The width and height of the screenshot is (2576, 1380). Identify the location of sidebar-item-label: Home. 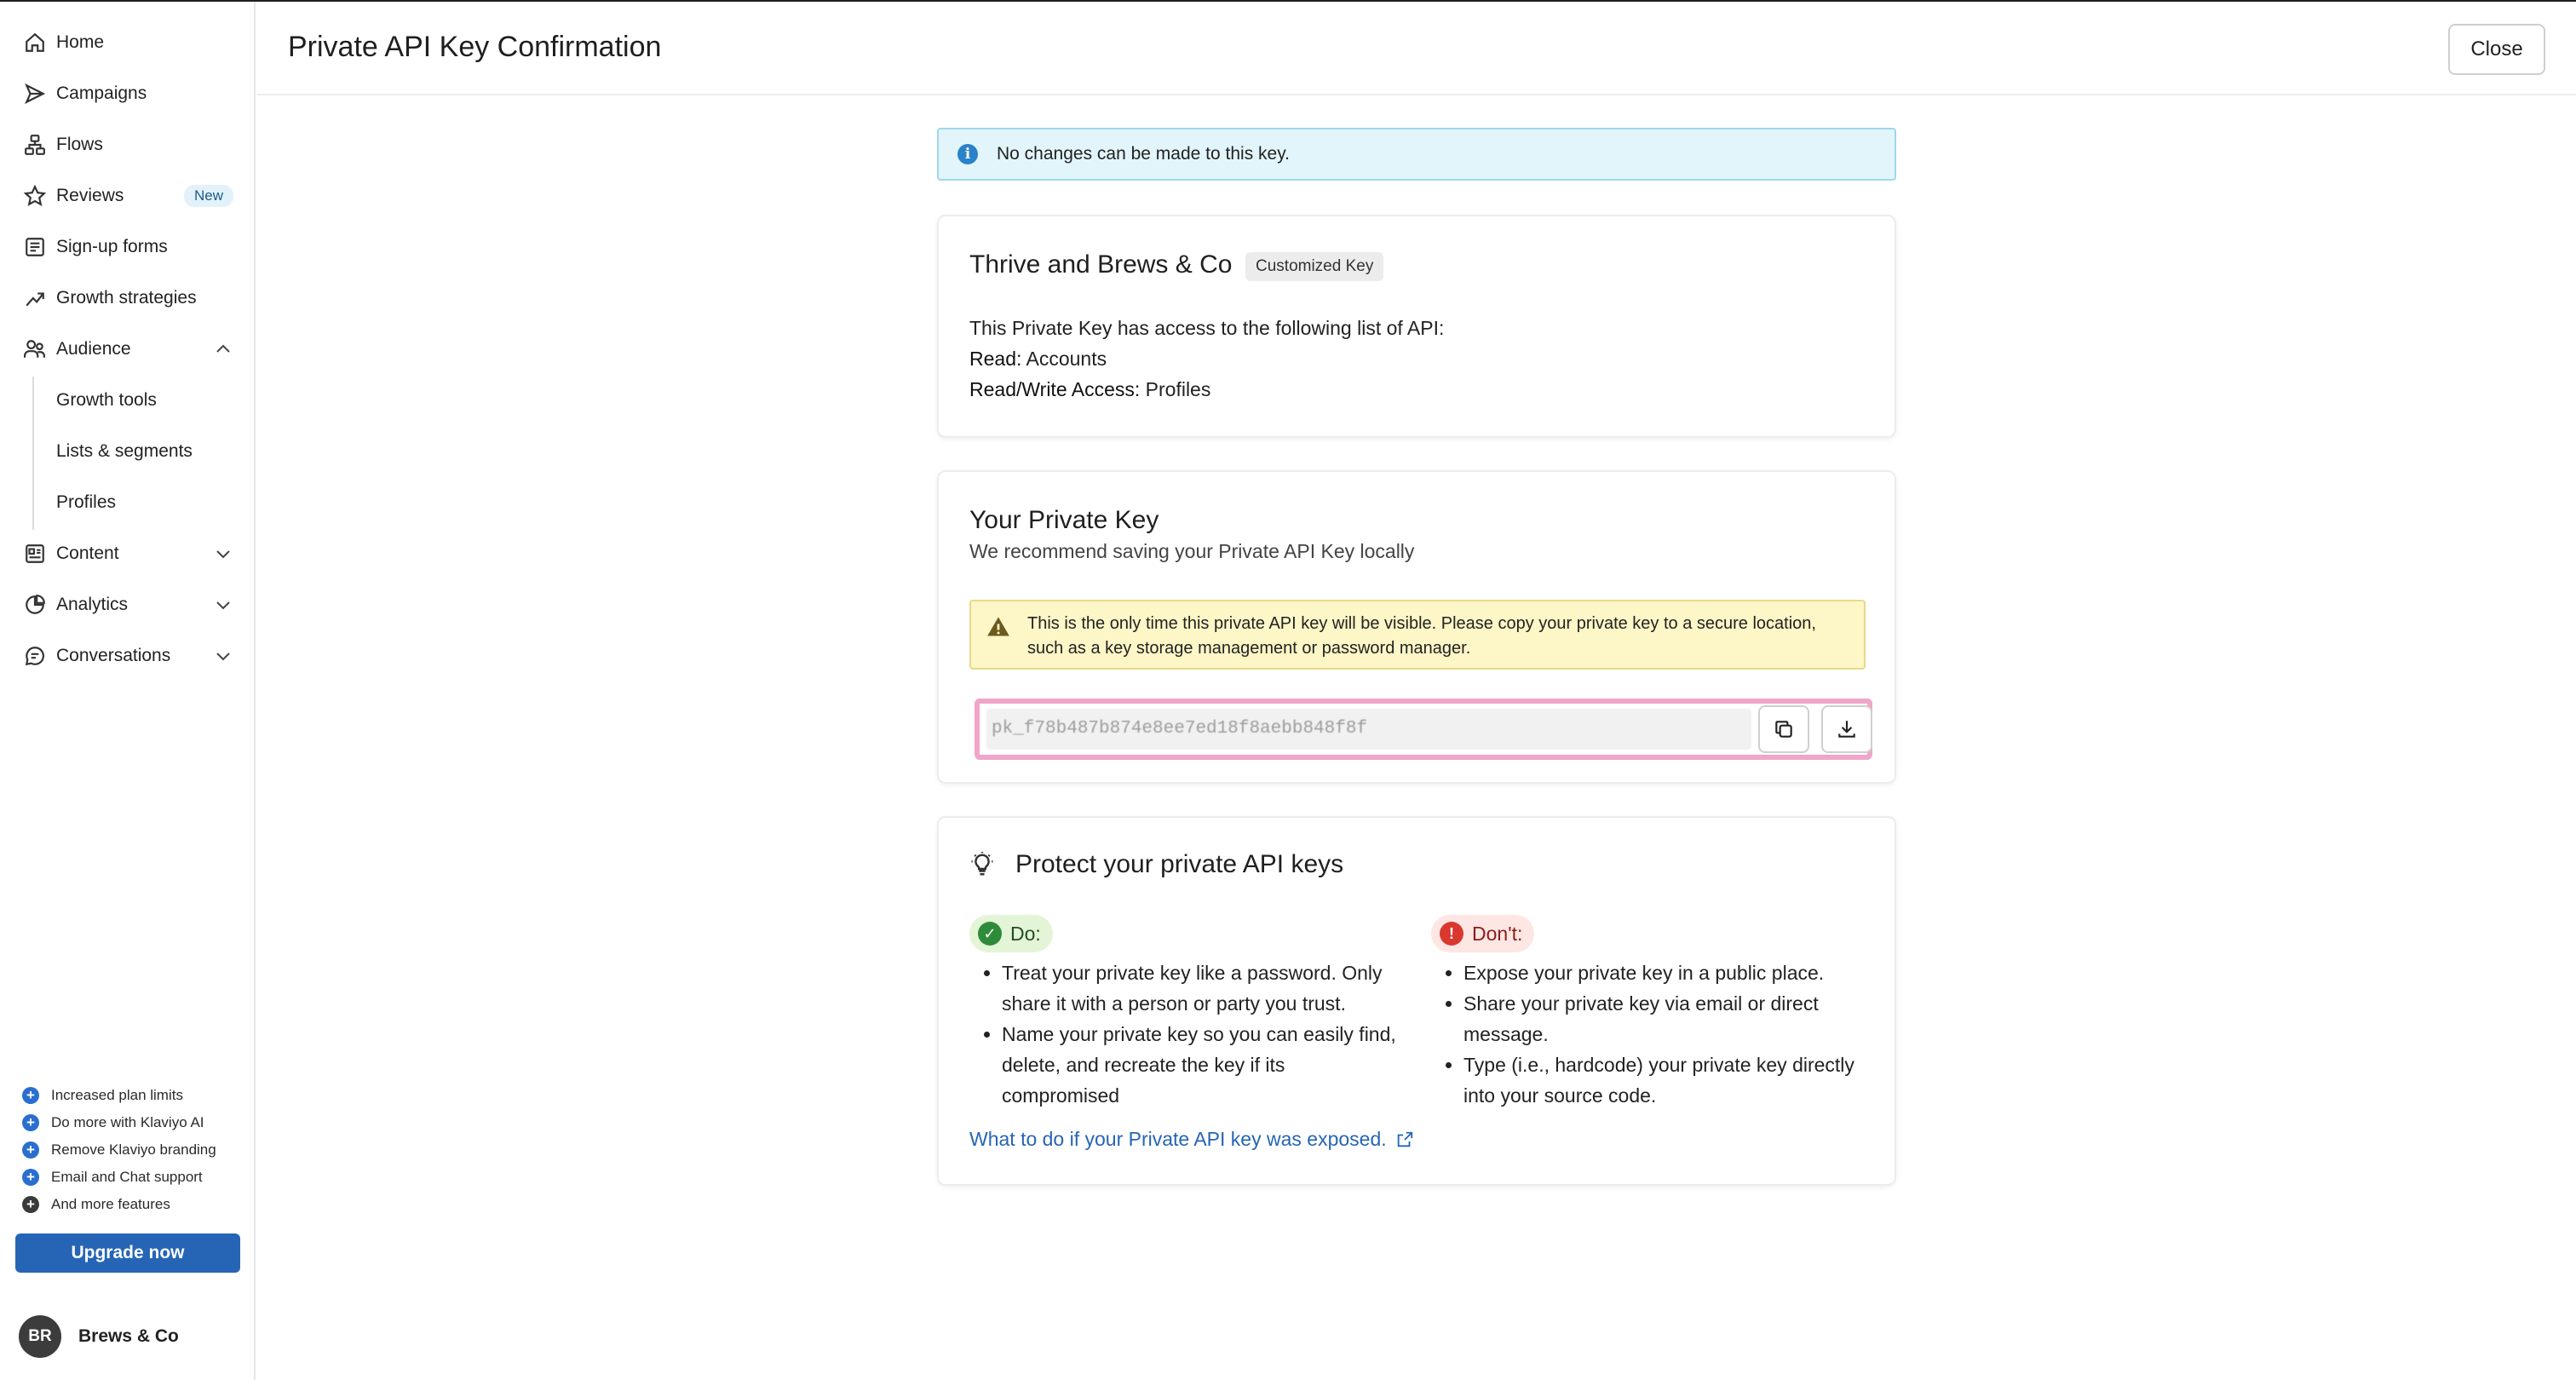
(81, 42).